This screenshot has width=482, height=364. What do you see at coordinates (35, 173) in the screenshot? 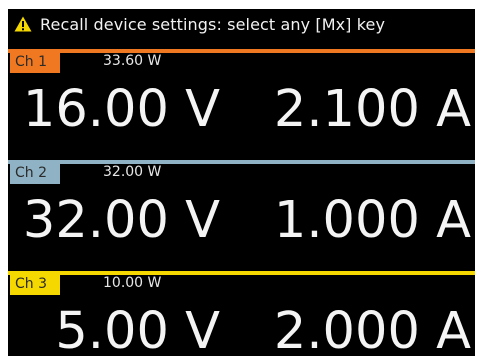
I see `channel-2-tag: Ch 2` at bounding box center [35, 173].